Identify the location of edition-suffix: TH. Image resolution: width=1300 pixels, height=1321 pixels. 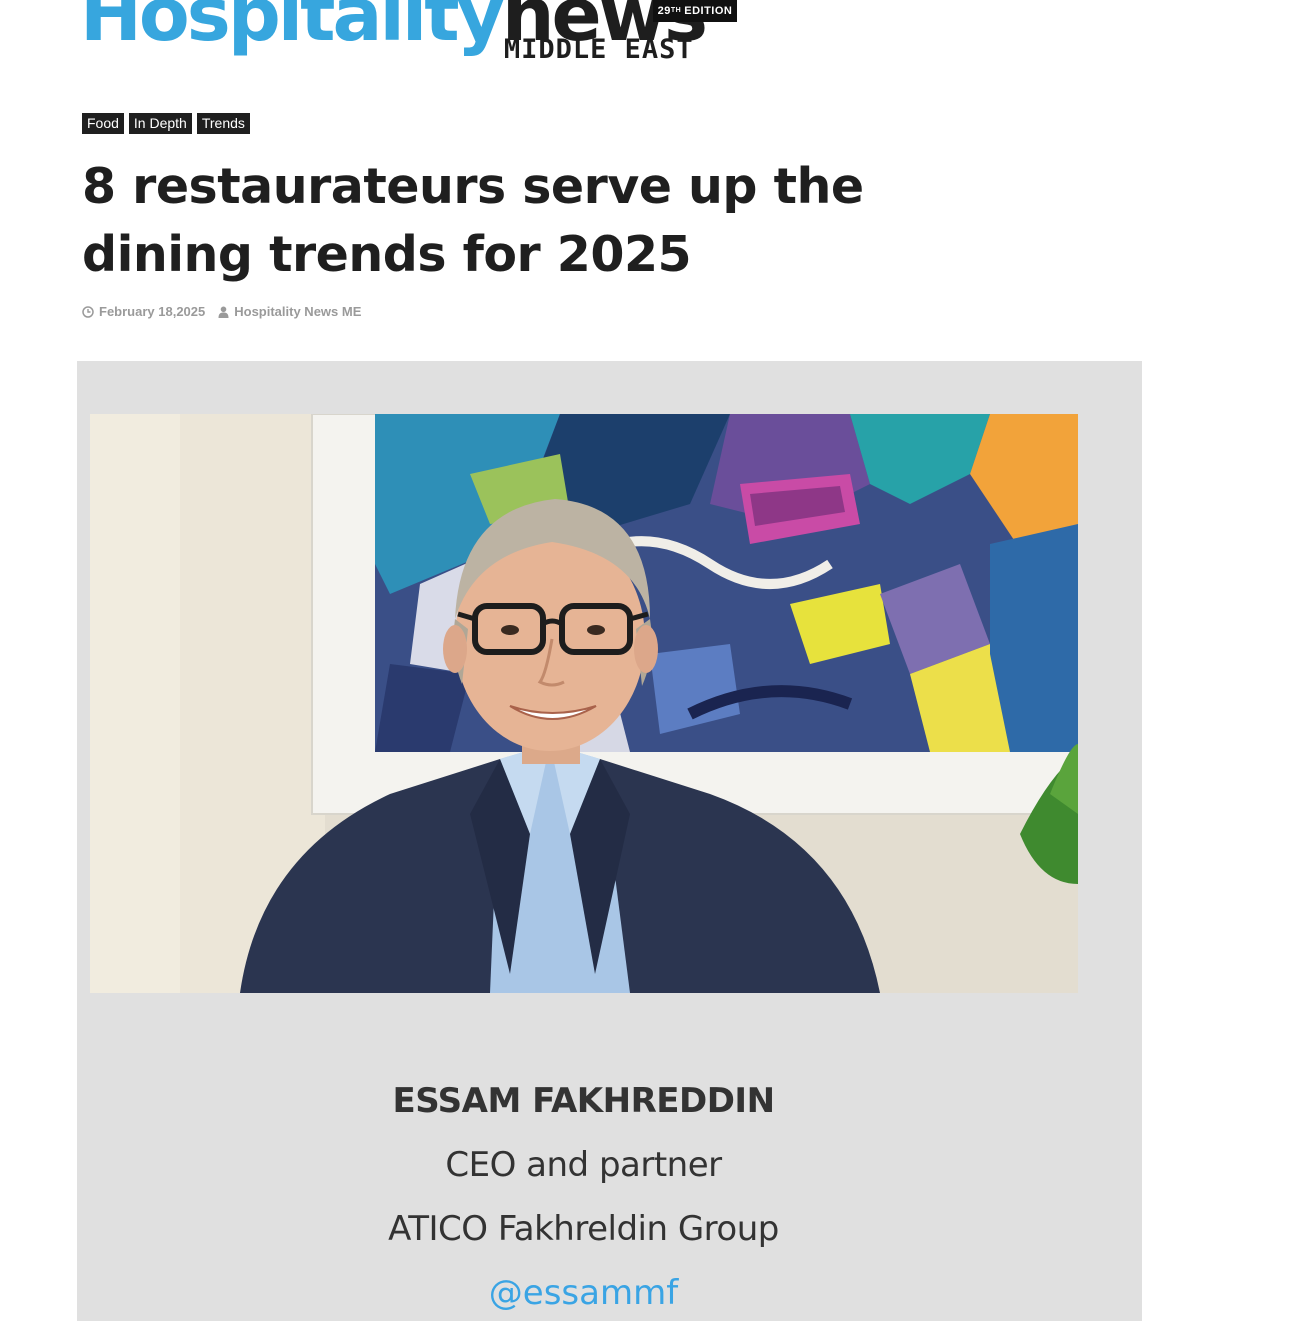
(676, 10).